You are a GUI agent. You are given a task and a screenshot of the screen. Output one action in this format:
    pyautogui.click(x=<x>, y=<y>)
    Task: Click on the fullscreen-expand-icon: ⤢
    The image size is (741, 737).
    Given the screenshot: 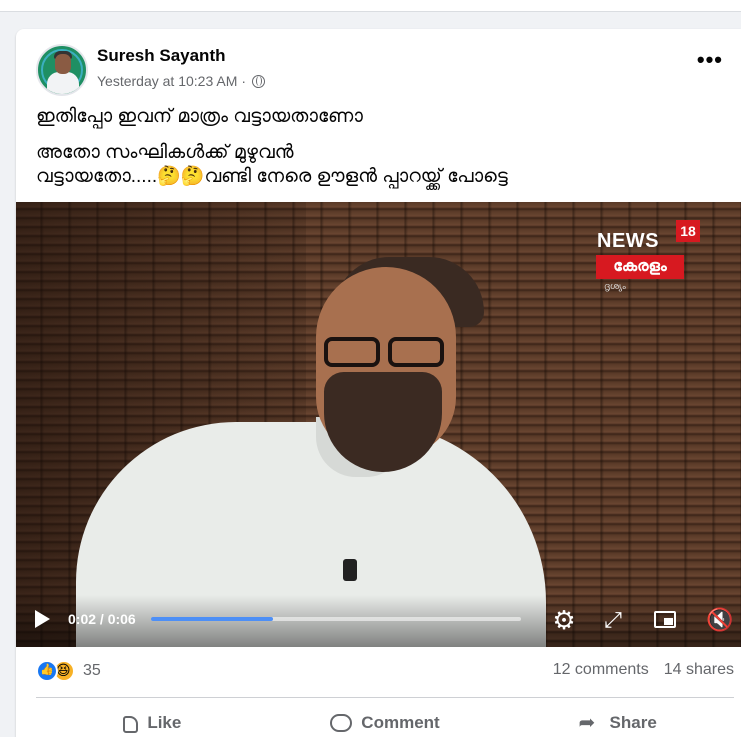 What is the action you would take?
    pyautogui.click(x=613, y=620)
    